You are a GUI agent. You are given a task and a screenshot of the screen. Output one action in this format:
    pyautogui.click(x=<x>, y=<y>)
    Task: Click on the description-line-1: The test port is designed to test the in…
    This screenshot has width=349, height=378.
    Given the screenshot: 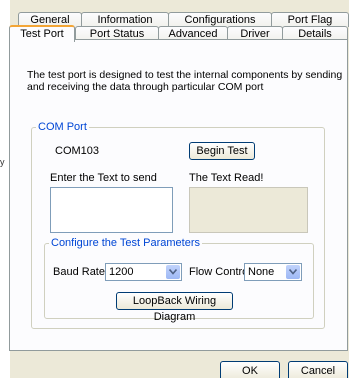 What is the action you would take?
    pyautogui.click(x=185, y=75)
    